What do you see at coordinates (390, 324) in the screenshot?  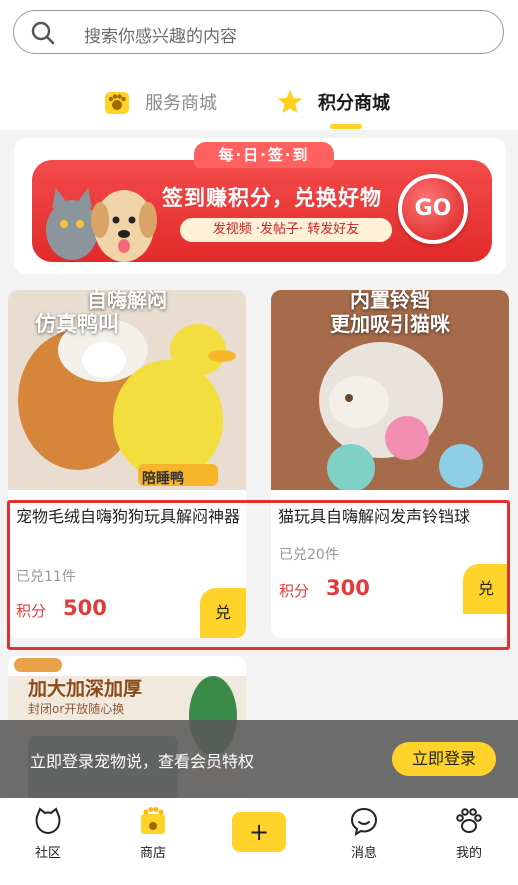 I see `image-caption-line2: 更加吸引猫咪` at bounding box center [390, 324].